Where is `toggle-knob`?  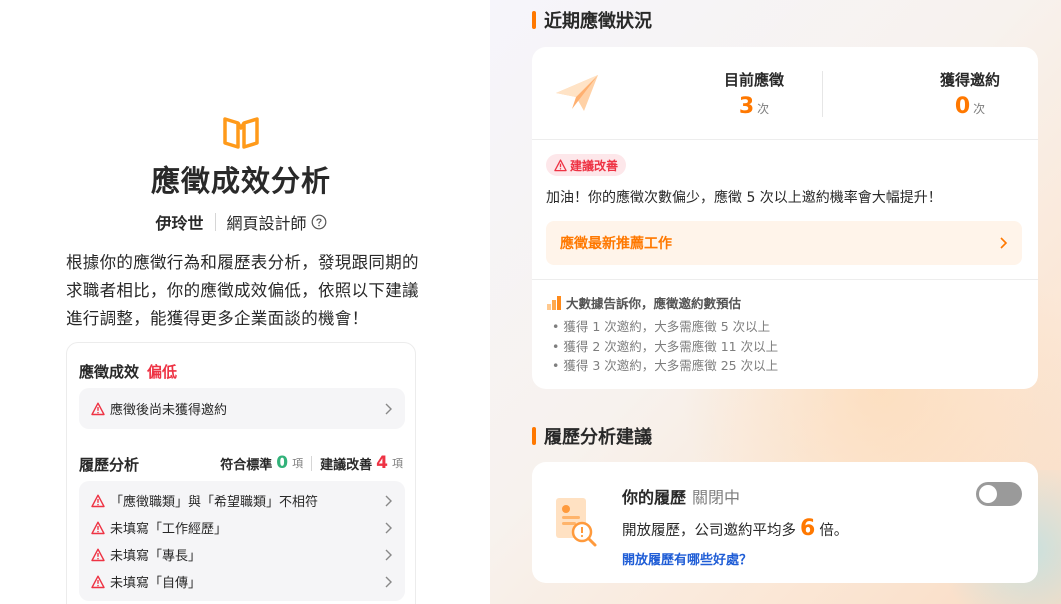 toggle-knob is located at coordinates (988, 494).